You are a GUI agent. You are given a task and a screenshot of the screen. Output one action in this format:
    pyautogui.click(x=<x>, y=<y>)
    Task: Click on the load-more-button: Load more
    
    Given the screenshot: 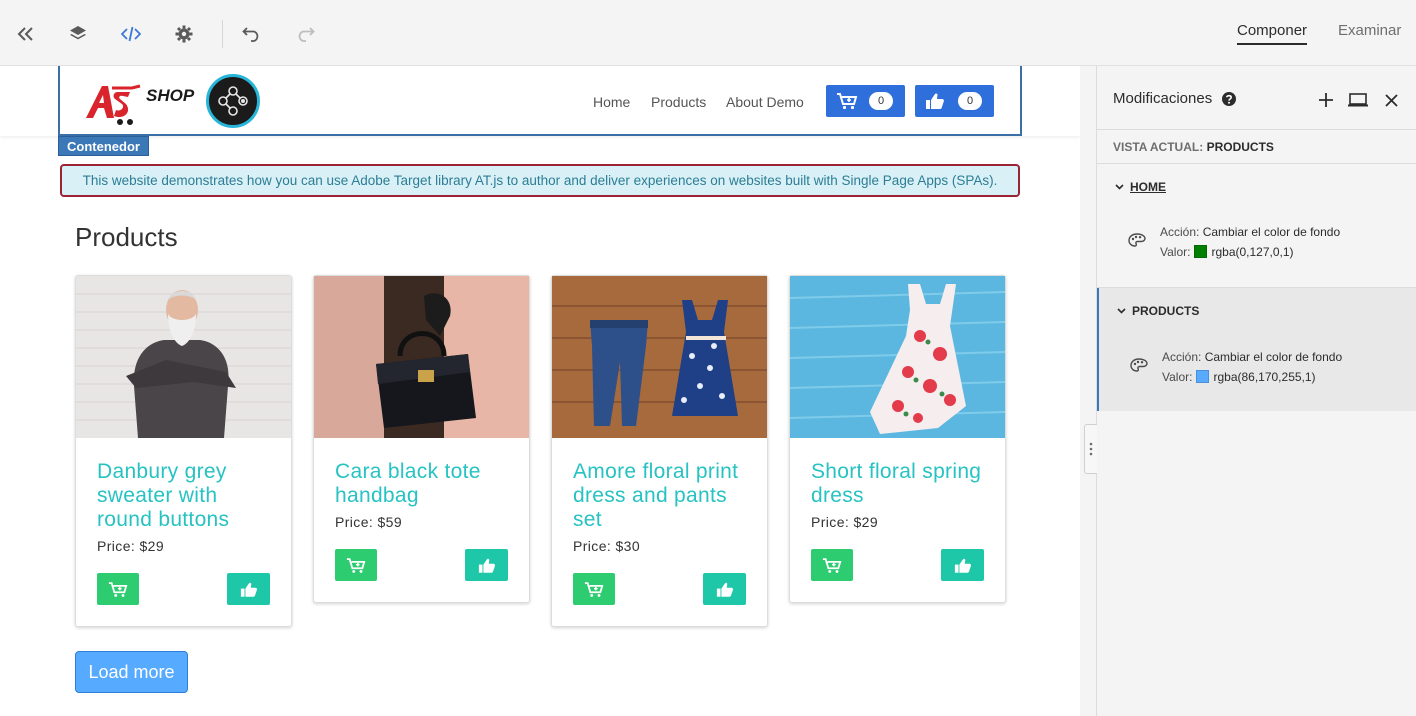 What is the action you would take?
    pyautogui.click(x=131, y=672)
    